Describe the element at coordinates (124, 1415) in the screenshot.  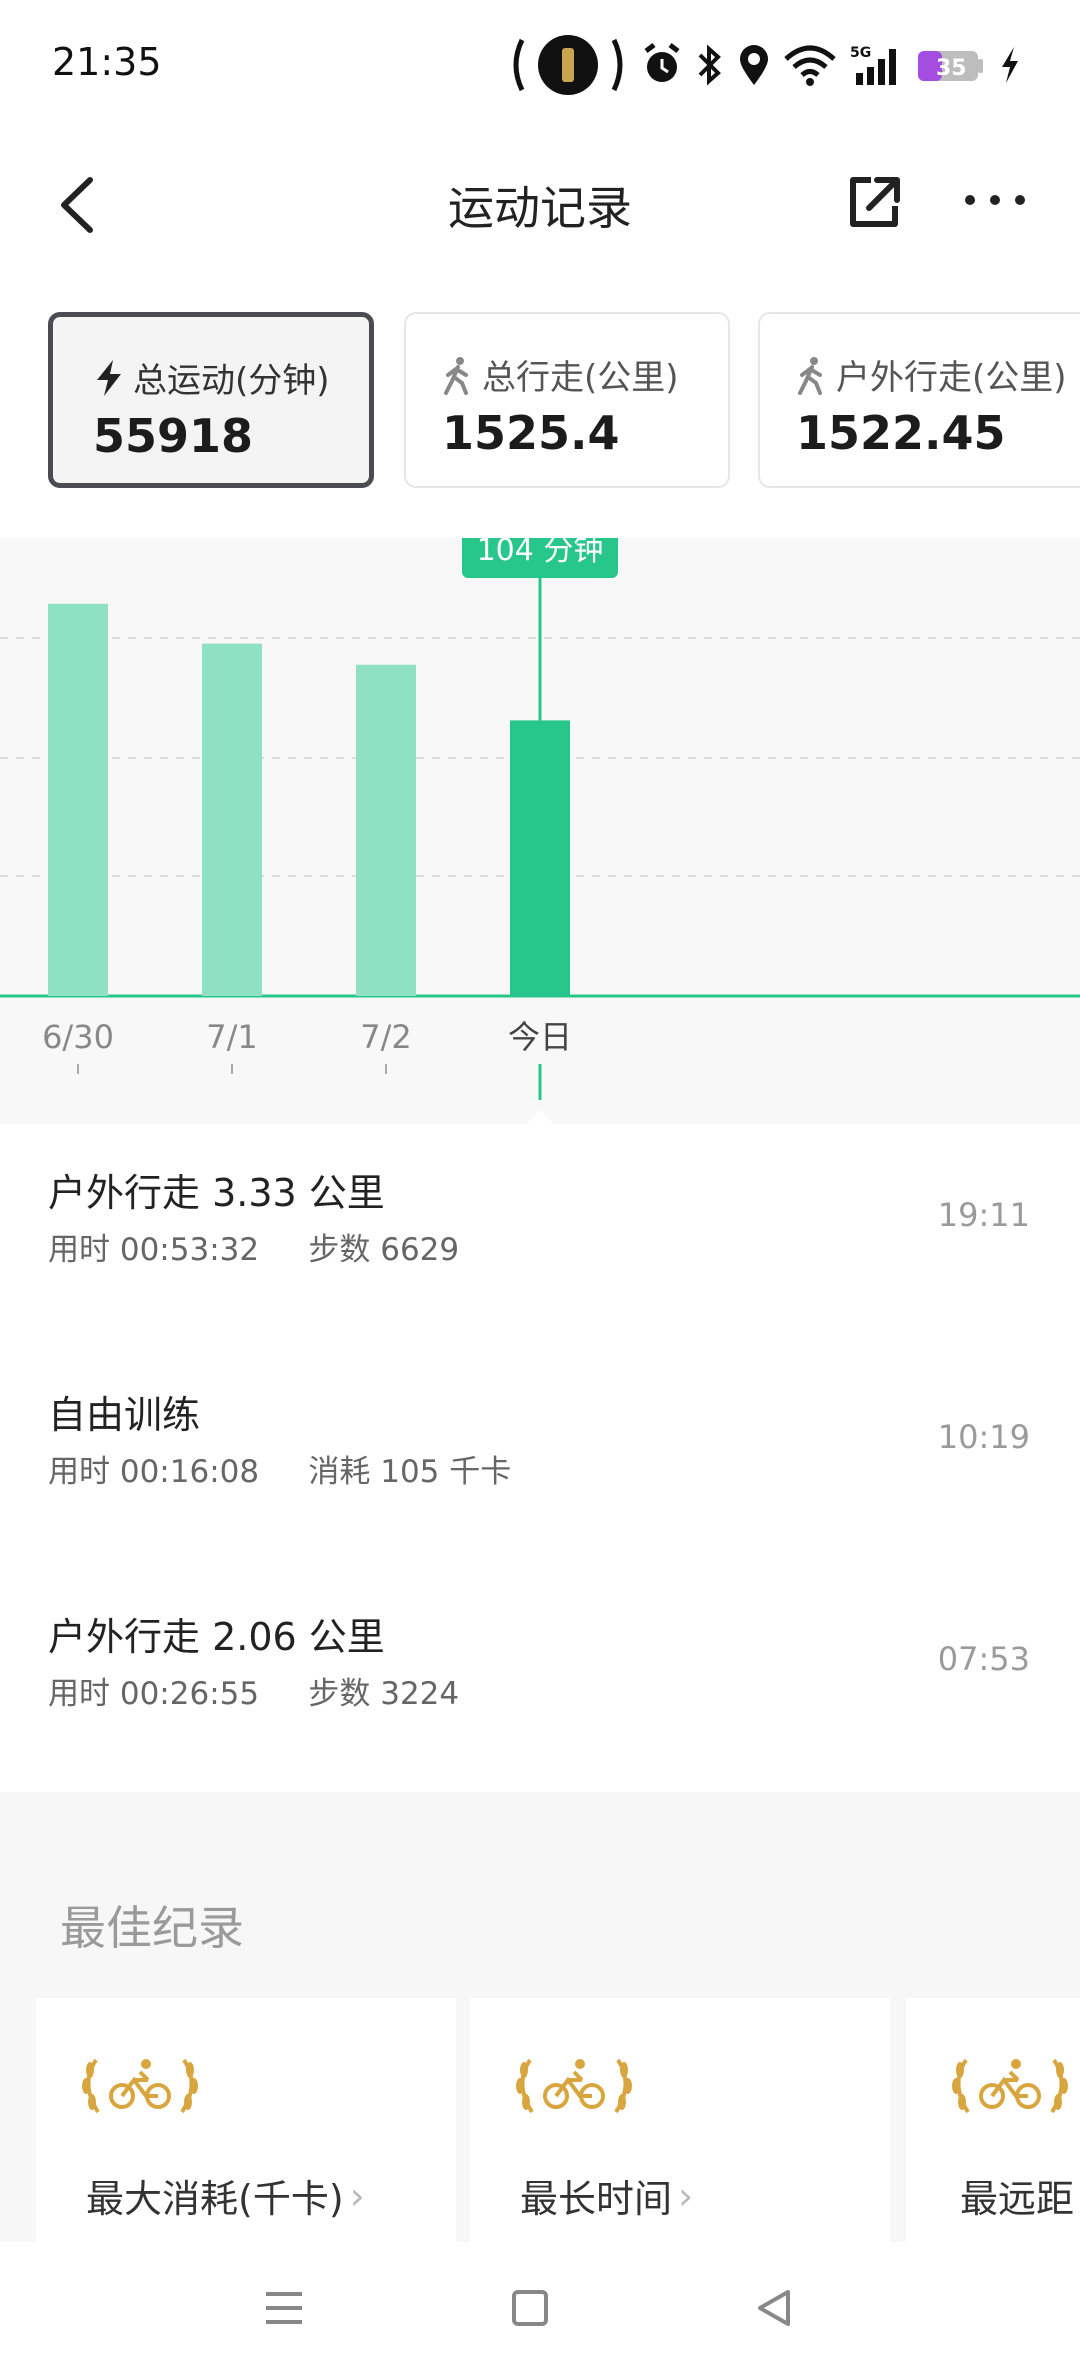
I see `record-title: 自由训练` at that location.